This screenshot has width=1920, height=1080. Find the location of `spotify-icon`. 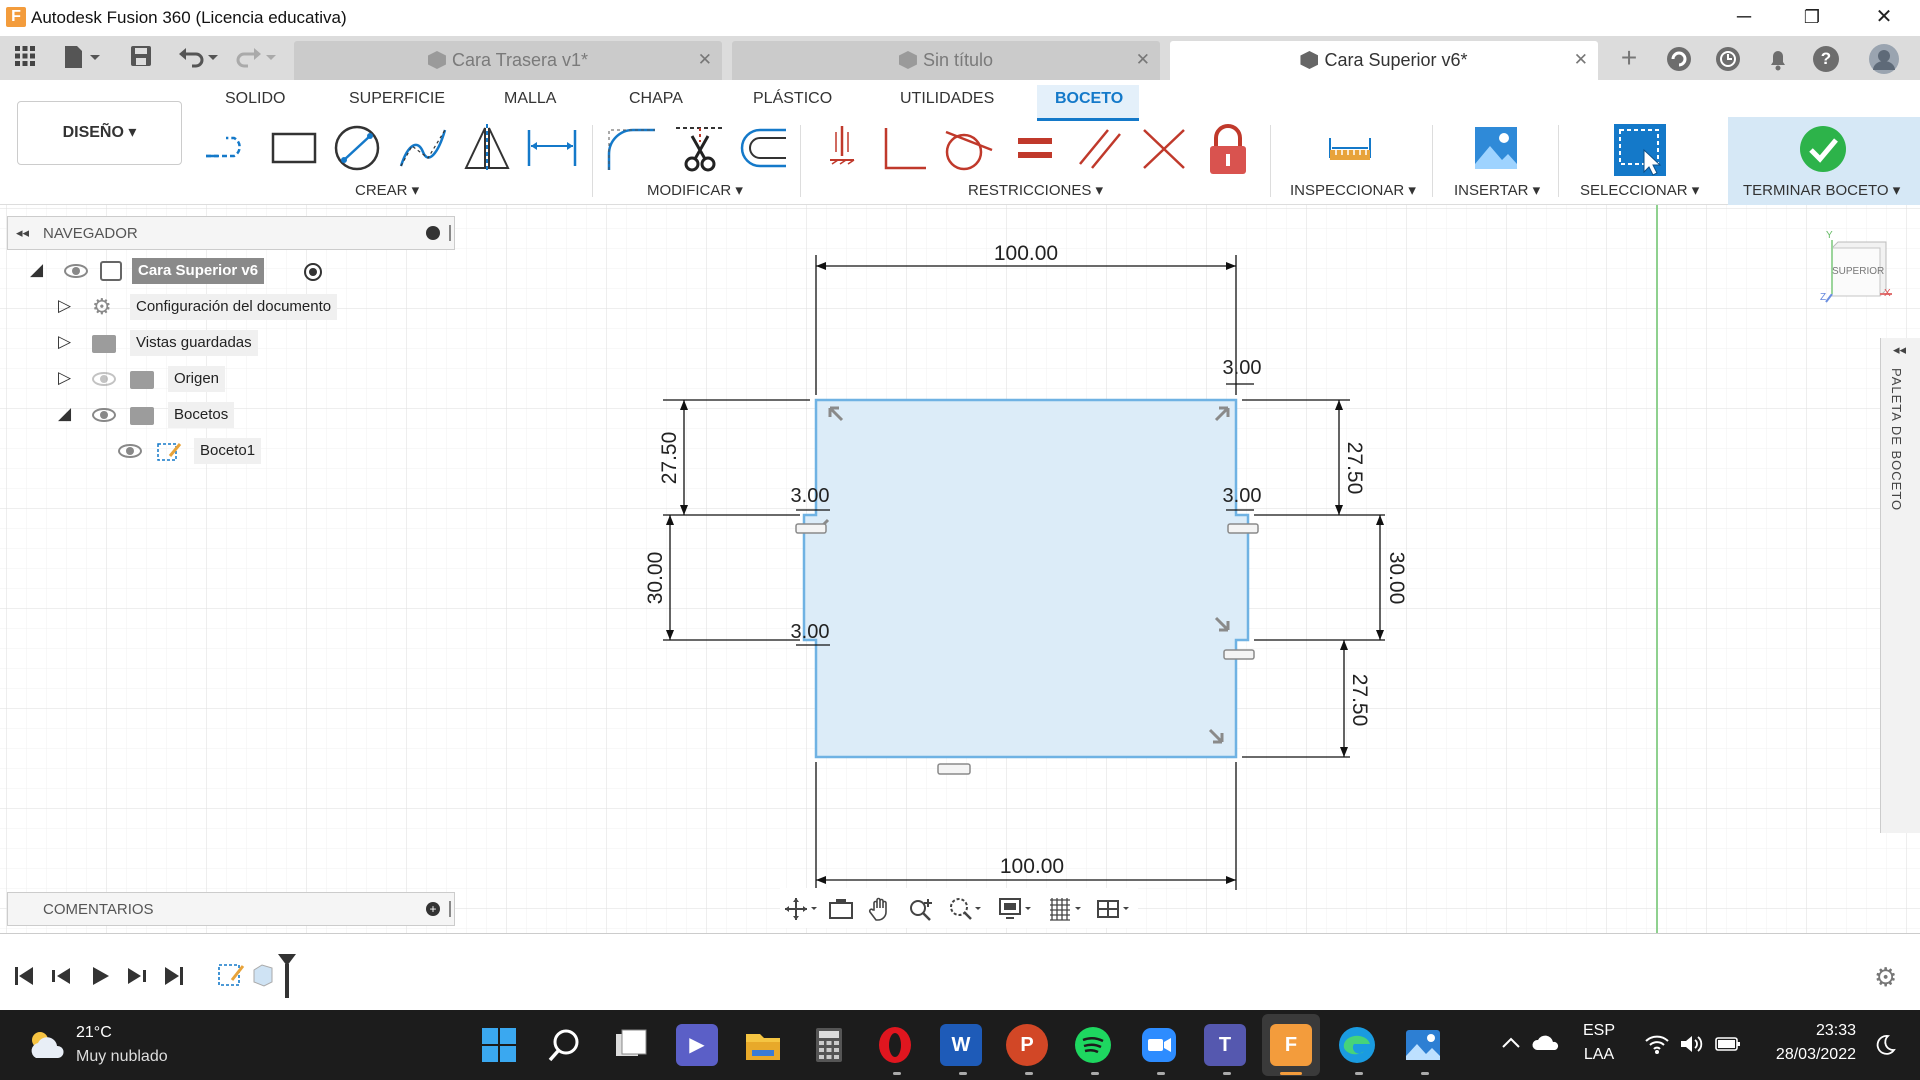

spotify-icon is located at coordinates (1093, 1047).